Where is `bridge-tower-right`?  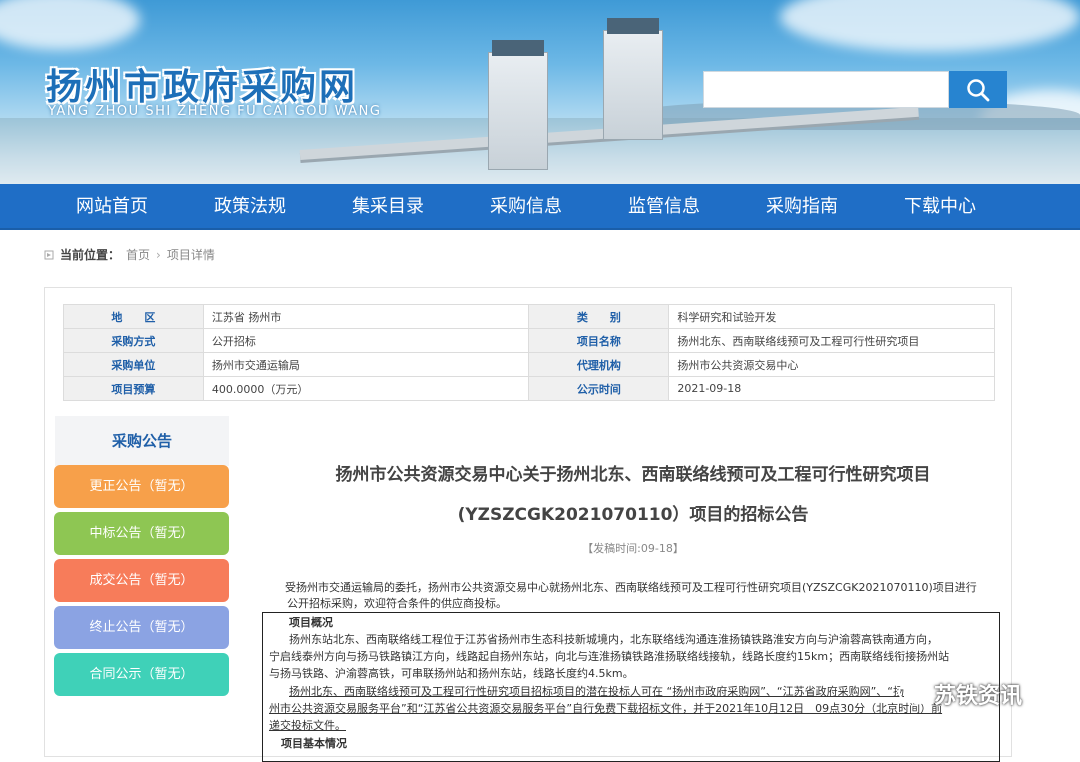
bridge-tower-right is located at coordinates (633, 85).